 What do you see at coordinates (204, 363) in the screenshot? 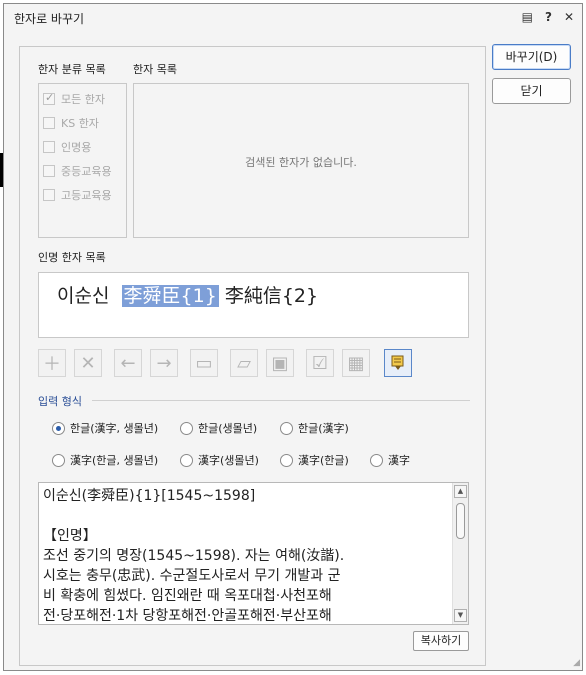
I see `open-dictionary-icon: ▭` at bounding box center [204, 363].